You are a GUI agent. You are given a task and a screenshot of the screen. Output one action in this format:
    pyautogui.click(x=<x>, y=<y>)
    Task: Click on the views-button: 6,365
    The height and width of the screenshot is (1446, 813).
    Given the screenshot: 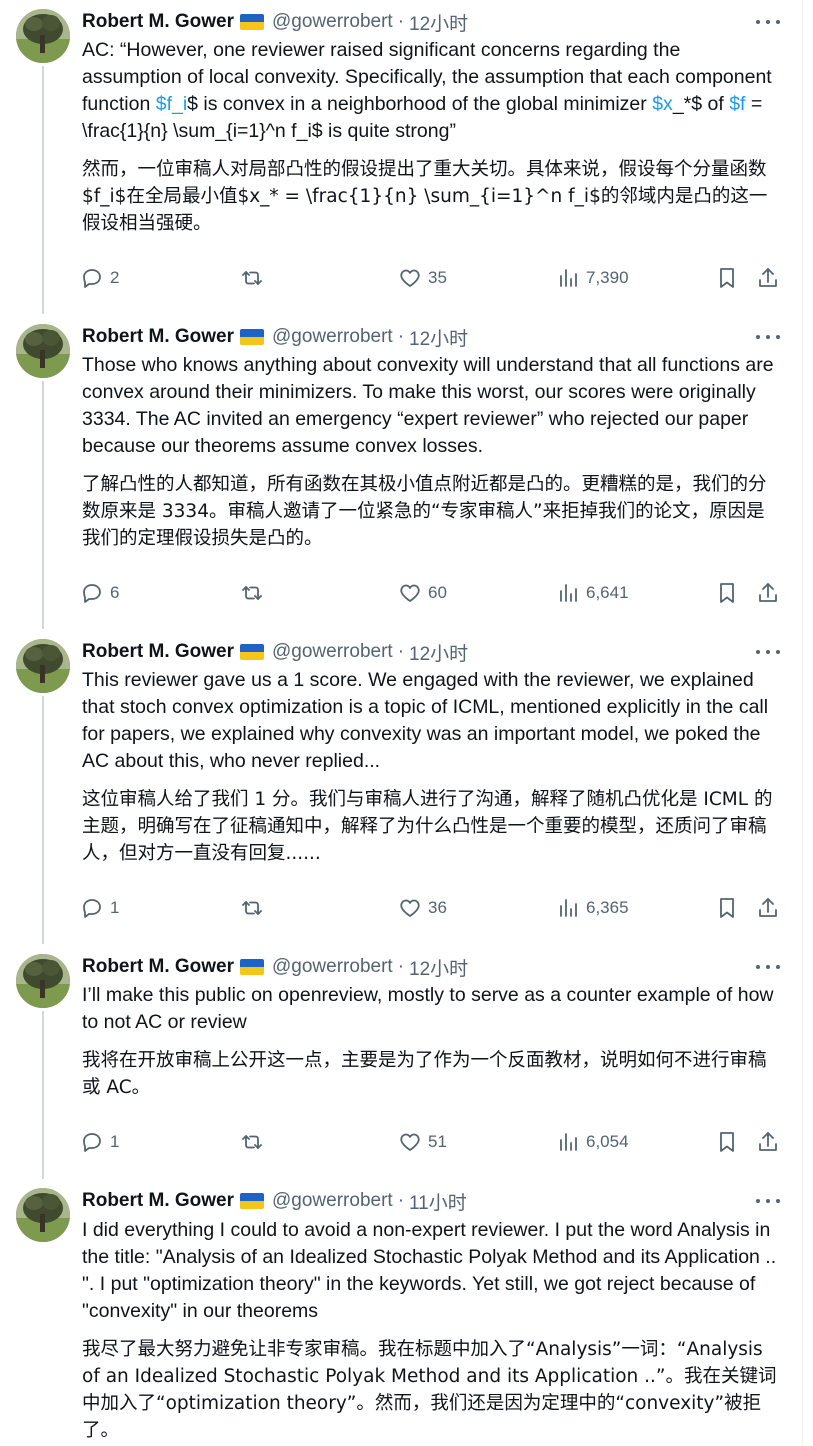 What is the action you would take?
    pyautogui.click(x=592, y=908)
    